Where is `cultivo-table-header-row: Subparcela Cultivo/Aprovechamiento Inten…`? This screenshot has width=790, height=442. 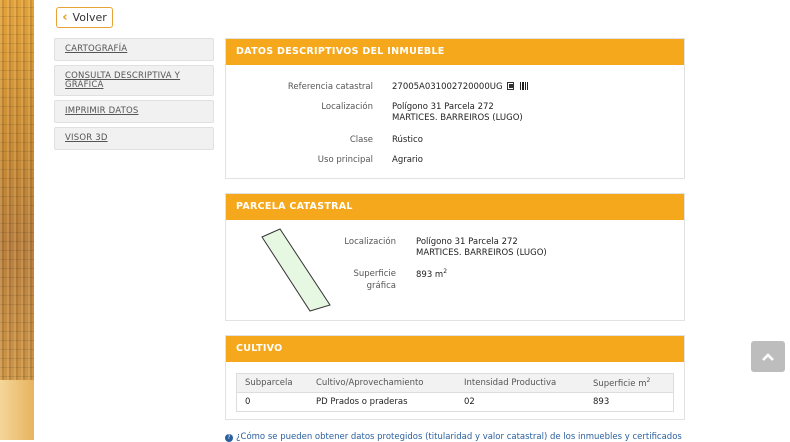
cultivo-table-header-row: Subparcela Cultivo/Aprovechamiento Inten… is located at coordinates (455, 383).